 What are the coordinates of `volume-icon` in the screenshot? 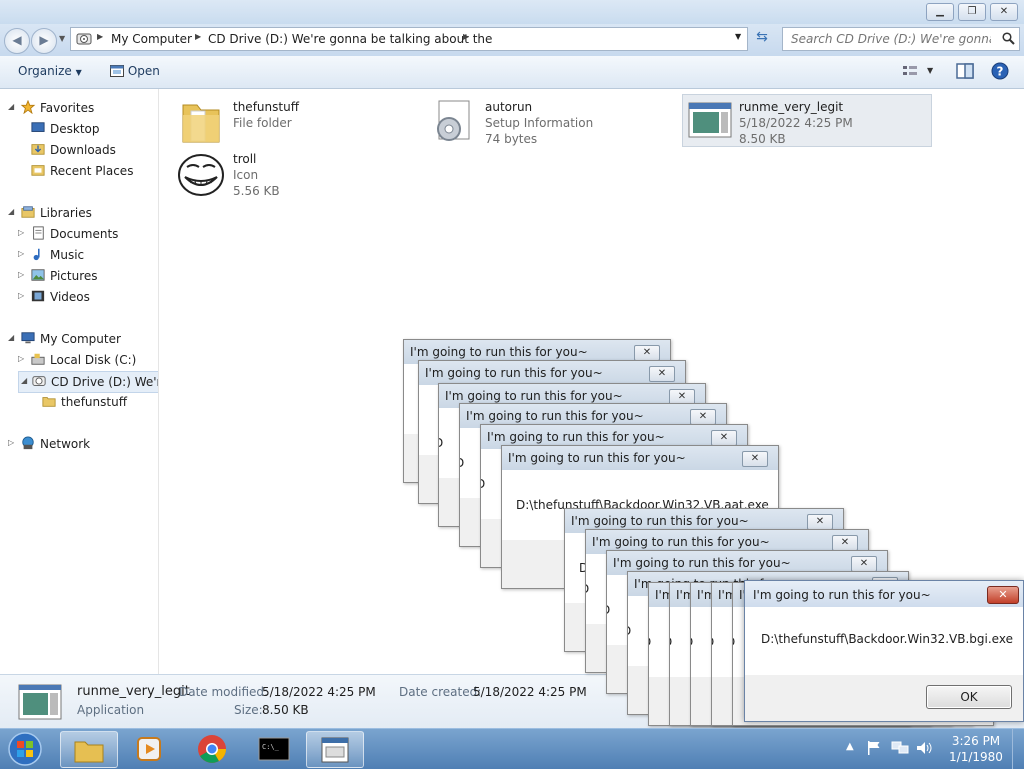 It's located at (924, 748).